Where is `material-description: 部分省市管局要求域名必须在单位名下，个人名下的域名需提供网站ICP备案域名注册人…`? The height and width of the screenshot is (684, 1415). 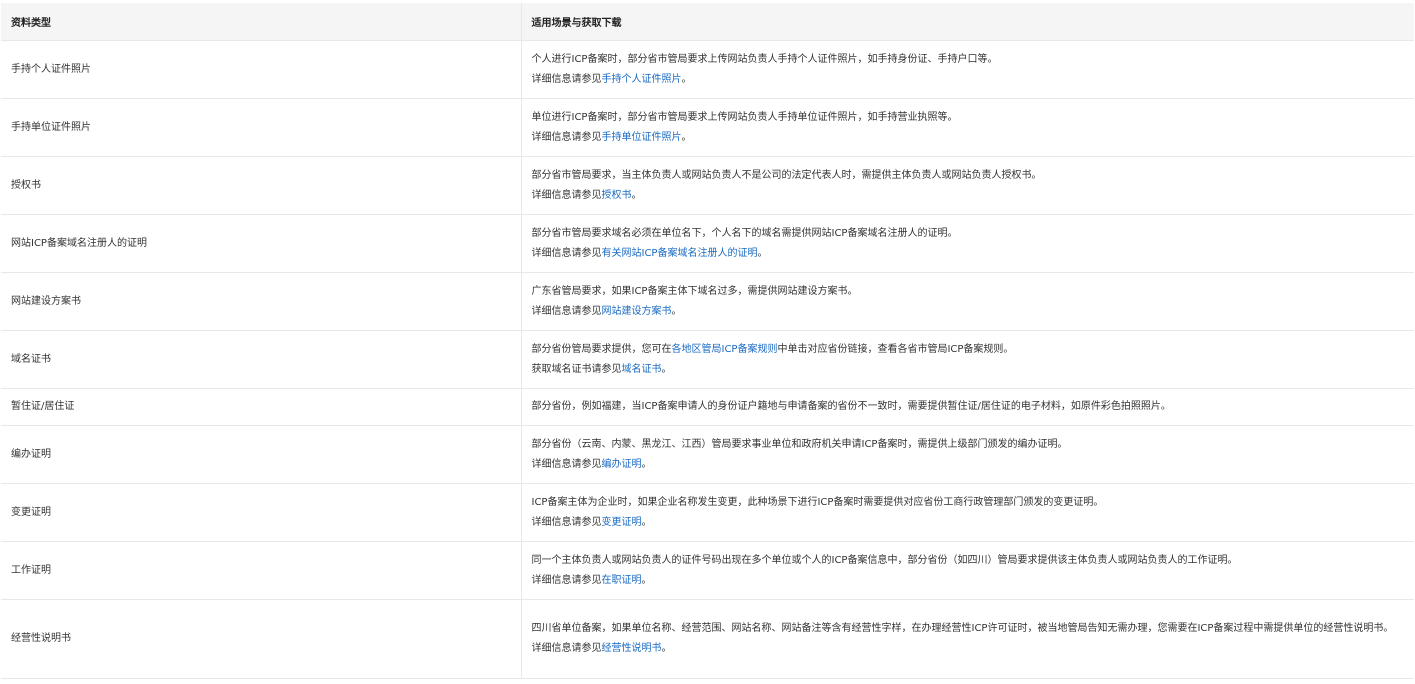
material-description: 部分省市管局要求域名必须在单位名下，个人名下的域名需提供网站ICP备案域名注册人… is located at coordinates (967, 243).